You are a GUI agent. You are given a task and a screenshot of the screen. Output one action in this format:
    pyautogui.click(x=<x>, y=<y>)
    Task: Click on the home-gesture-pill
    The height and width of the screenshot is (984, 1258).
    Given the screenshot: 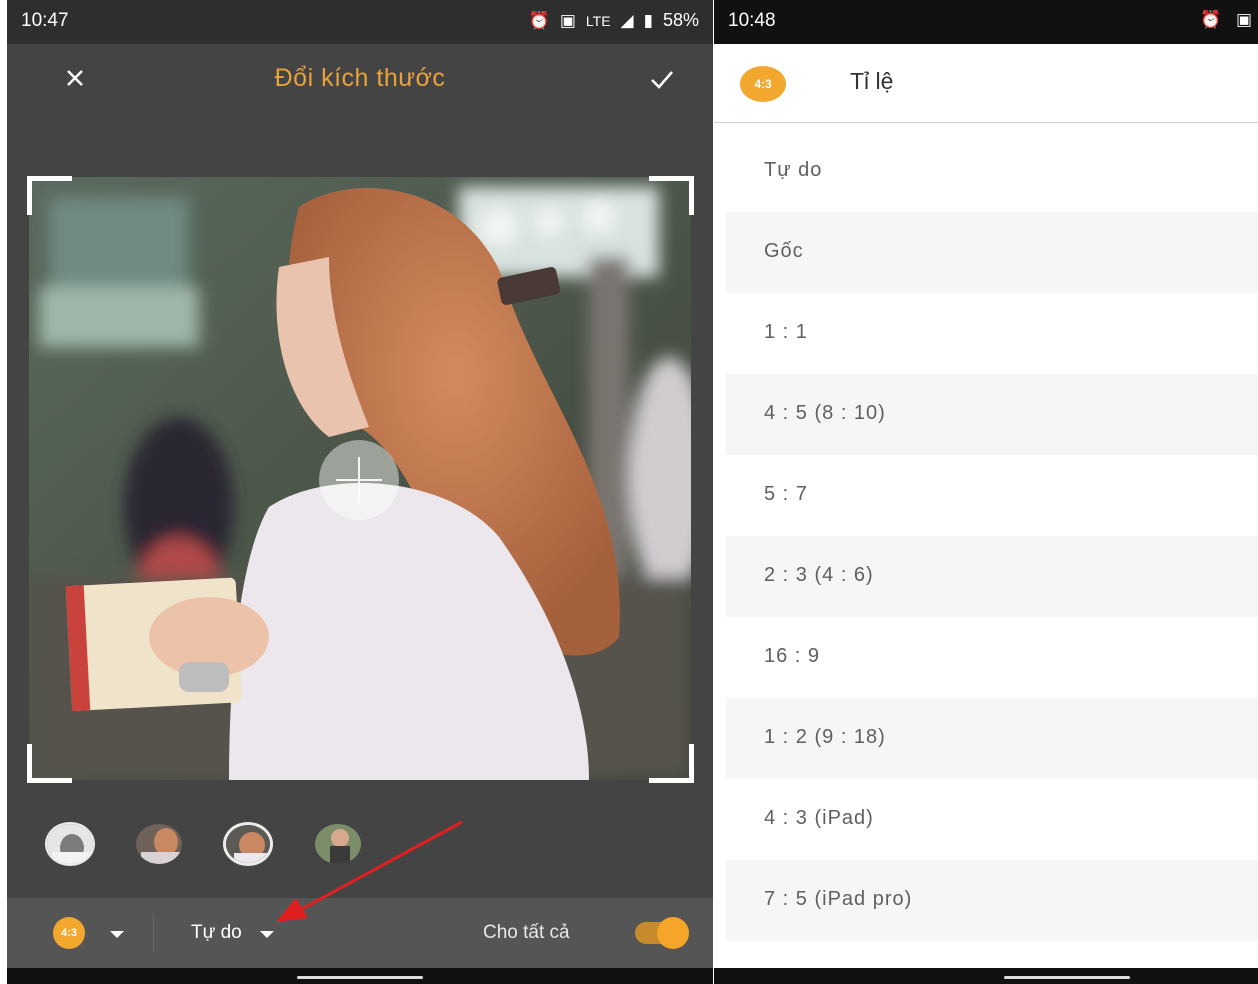 What is the action you would take?
    pyautogui.click(x=1067, y=977)
    